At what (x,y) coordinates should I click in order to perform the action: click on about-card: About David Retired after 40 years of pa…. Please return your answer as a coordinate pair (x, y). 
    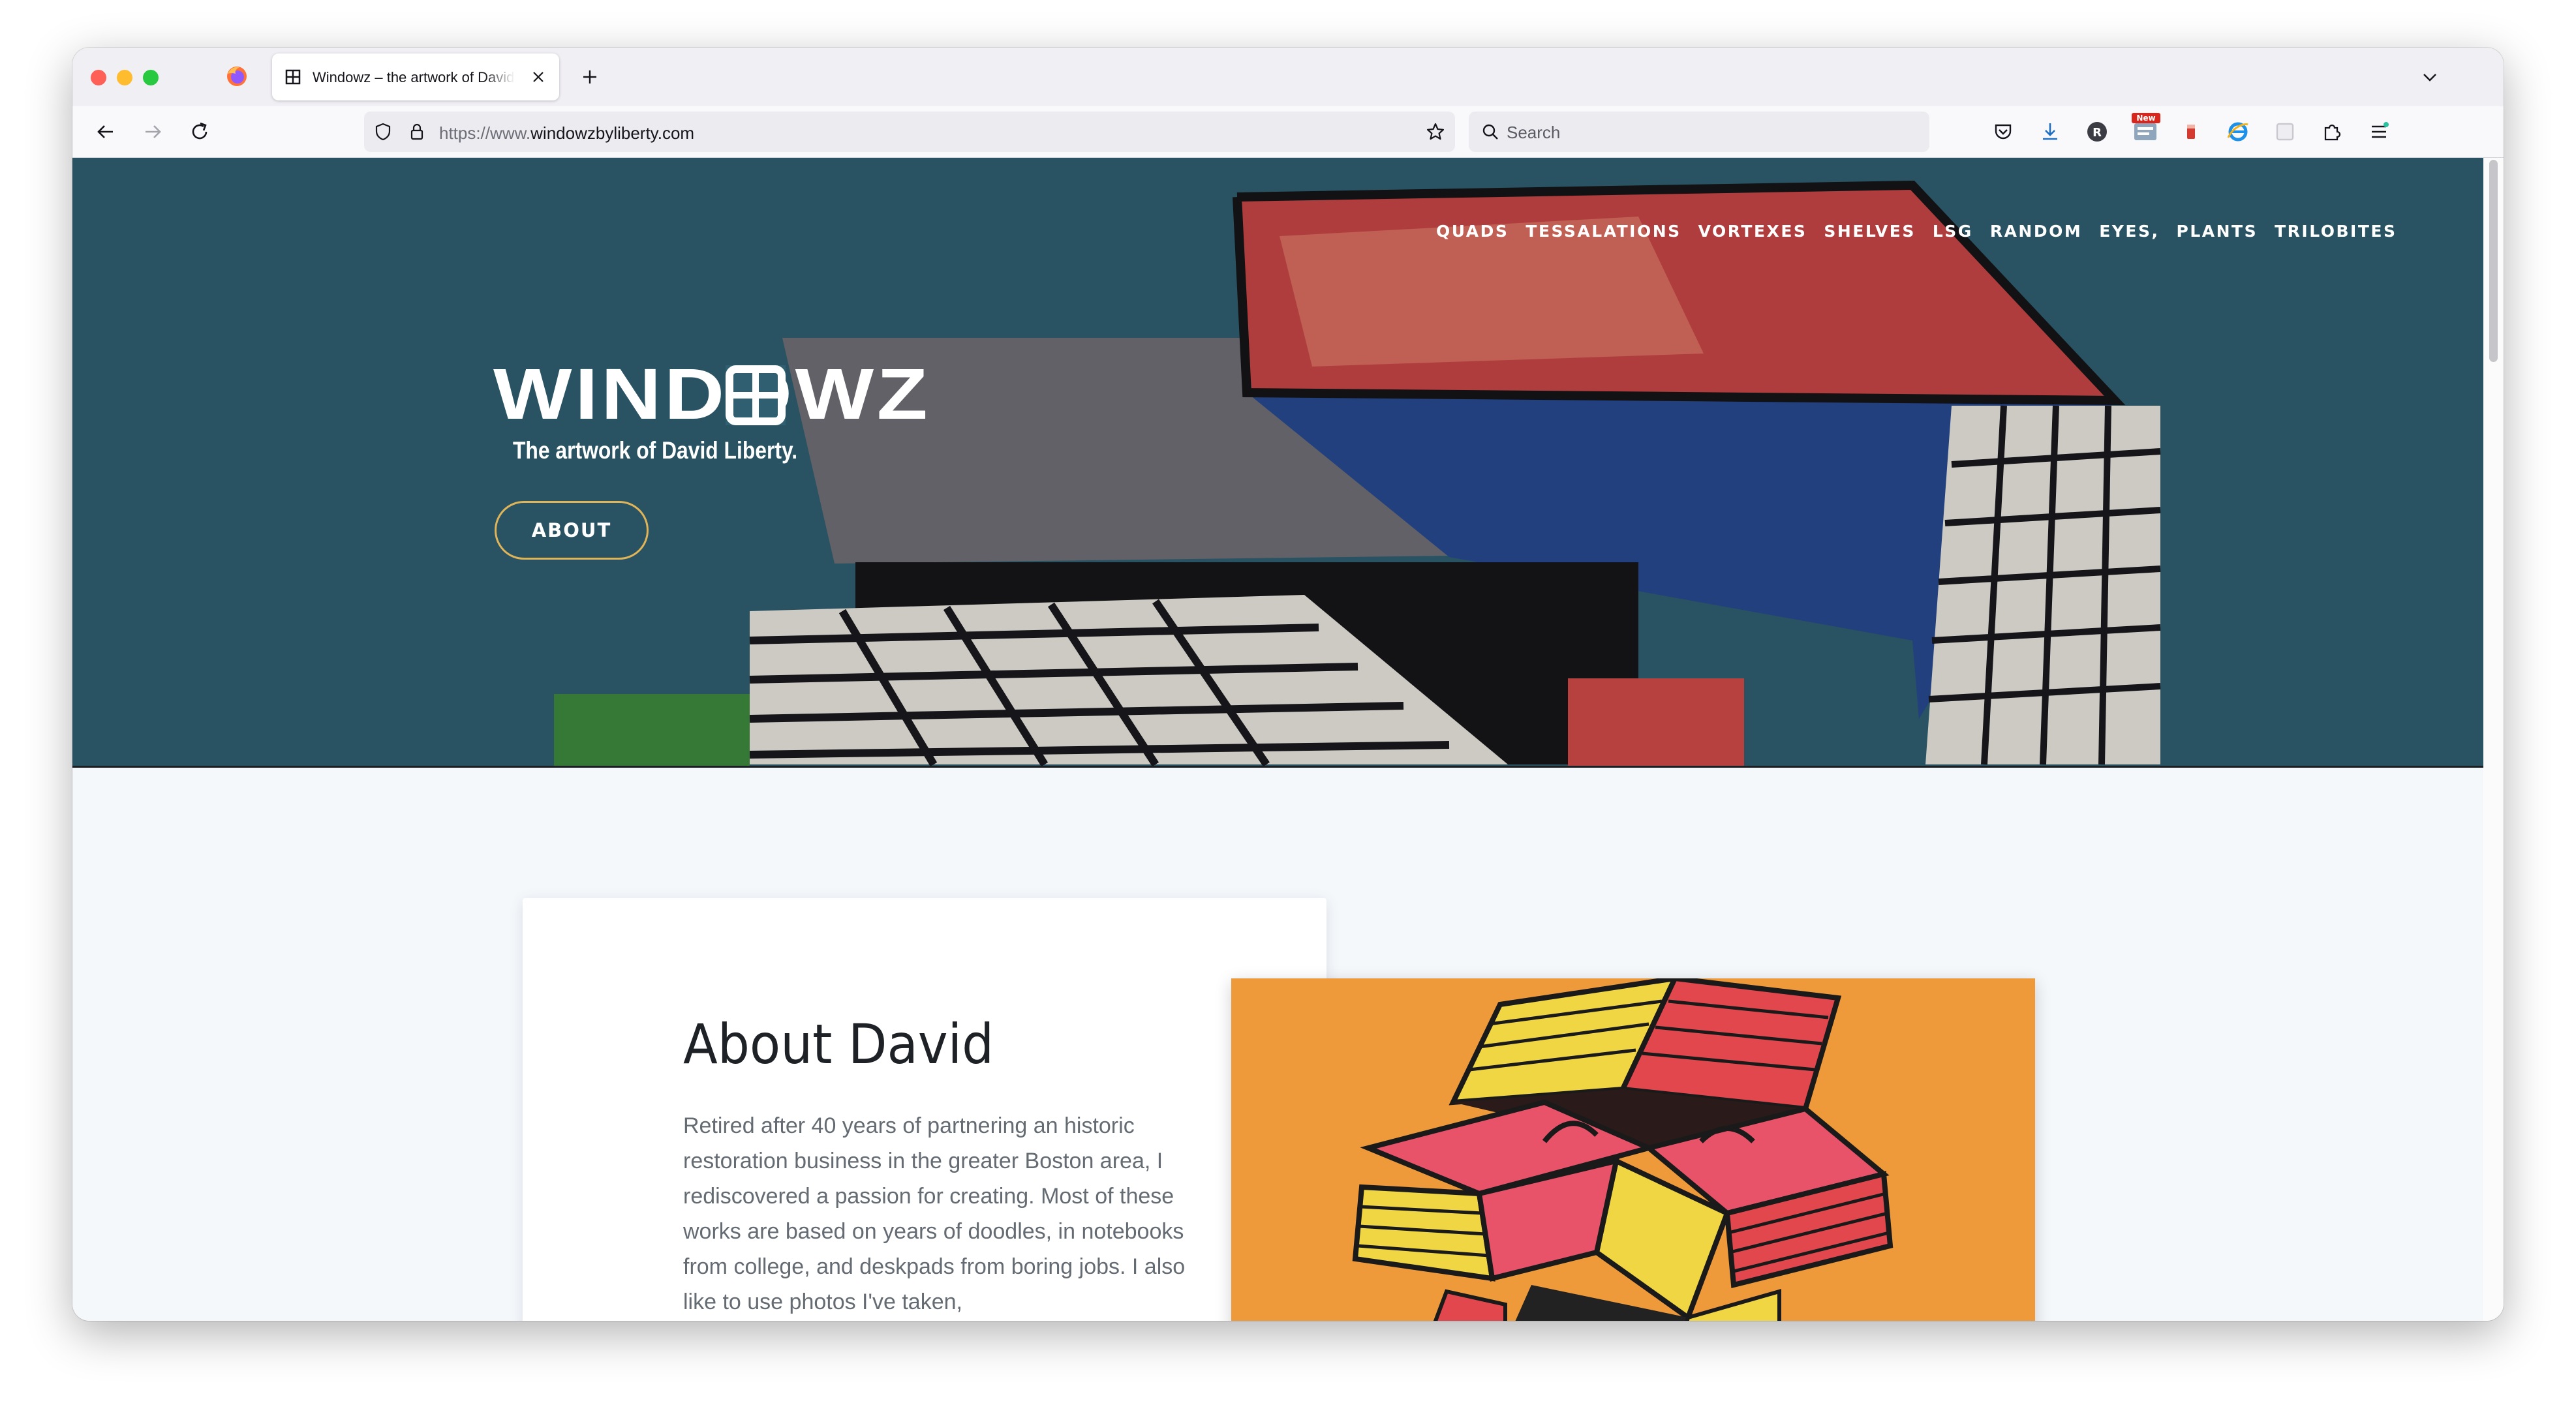
    Looking at the image, I should click on (924, 1109).